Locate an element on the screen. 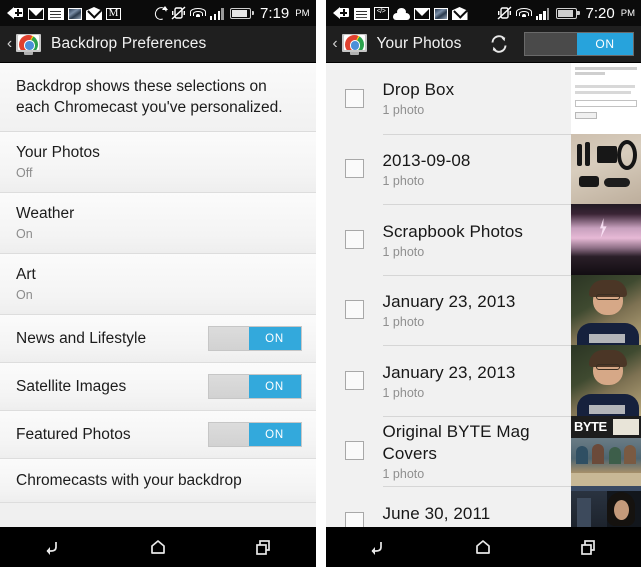 Image resolution: width=641 pixels, height=567 pixels. vibrate-muted-icon is located at coordinates (178, 13).